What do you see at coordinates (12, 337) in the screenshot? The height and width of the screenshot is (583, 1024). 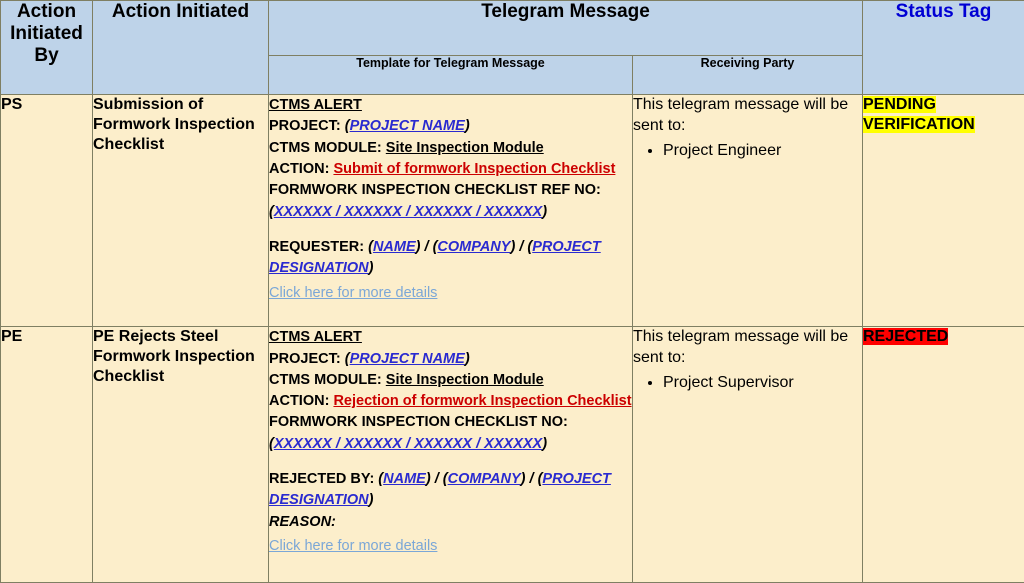 I see `actor-code: PE` at bounding box center [12, 337].